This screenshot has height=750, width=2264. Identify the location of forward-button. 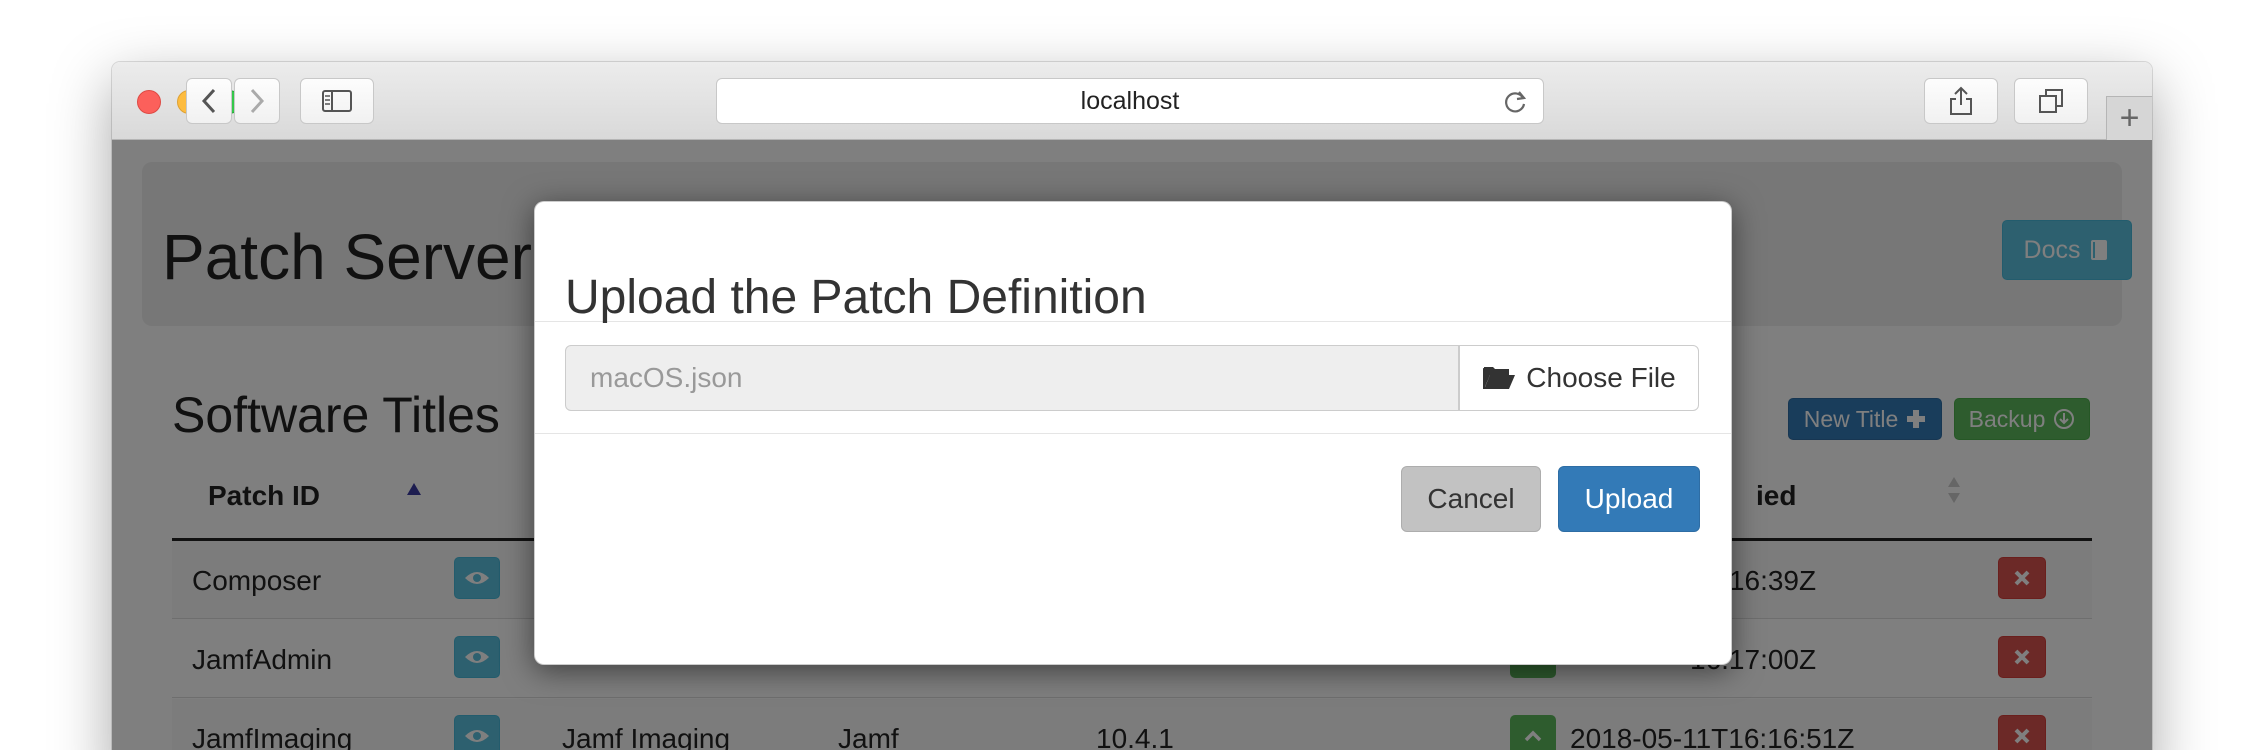
(257, 101).